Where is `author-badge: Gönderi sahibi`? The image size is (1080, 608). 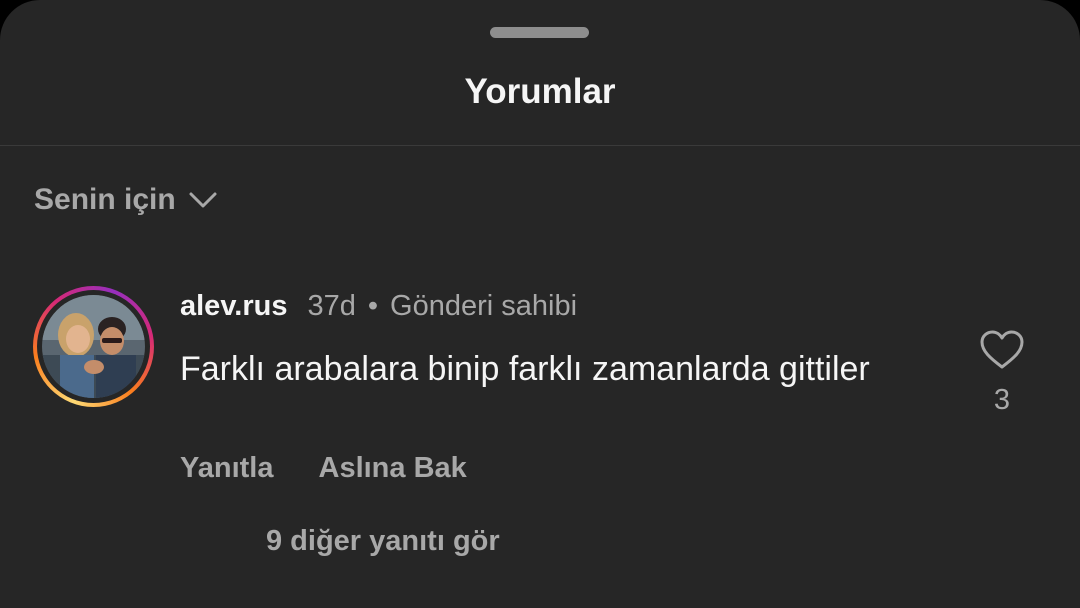
author-badge: Gönderi sahibi is located at coordinates (484, 306).